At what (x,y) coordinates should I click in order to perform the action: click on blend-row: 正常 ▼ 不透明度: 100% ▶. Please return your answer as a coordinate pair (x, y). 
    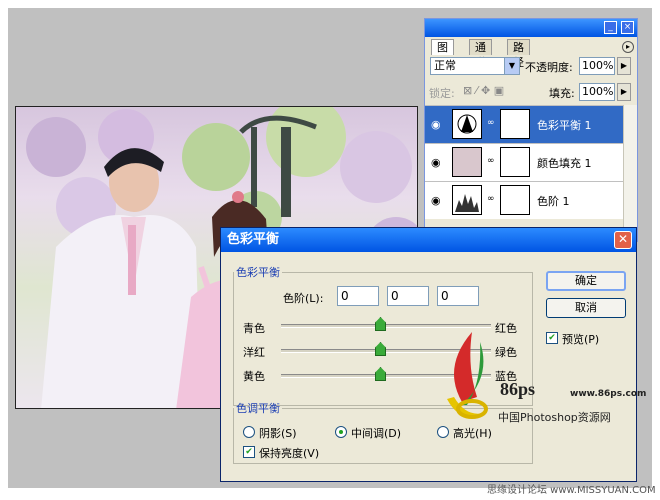
    Looking at the image, I should click on (531, 69).